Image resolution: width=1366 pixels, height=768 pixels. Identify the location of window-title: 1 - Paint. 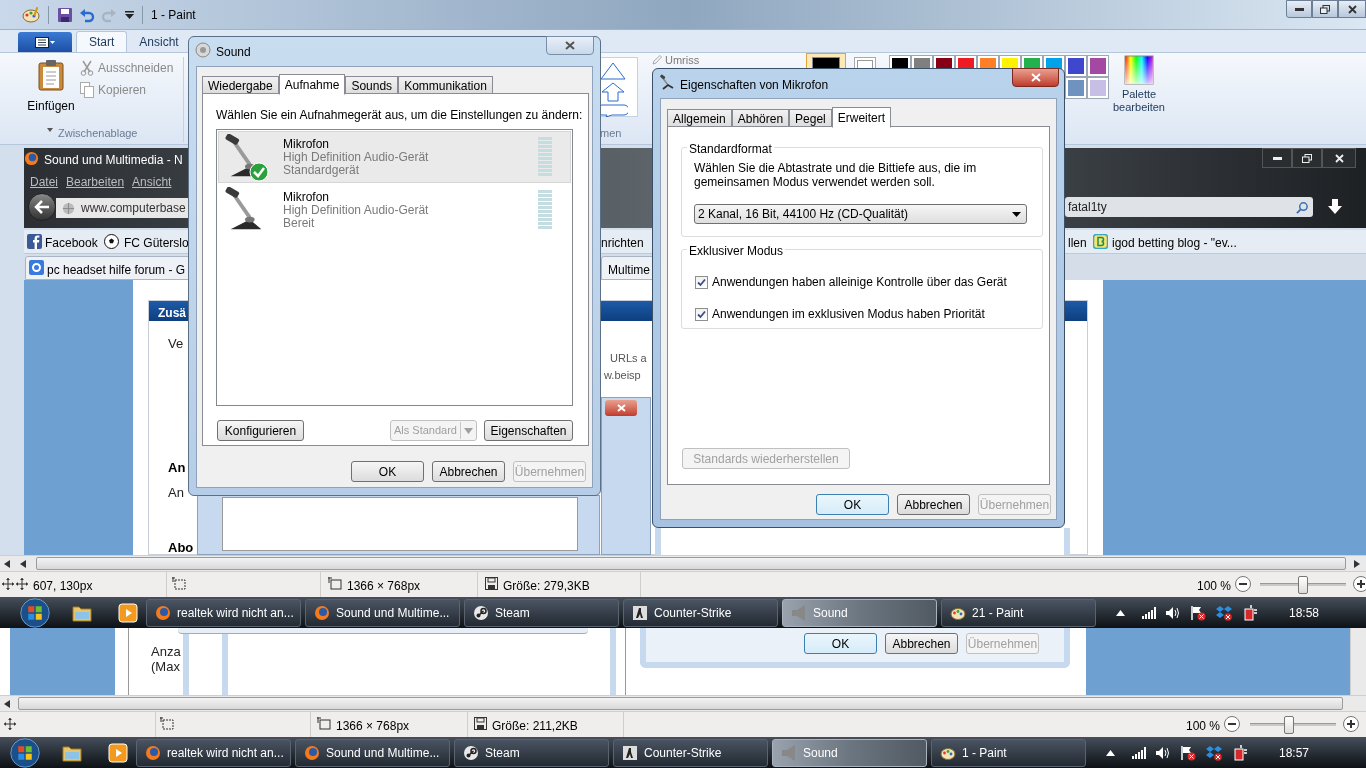
(173, 15).